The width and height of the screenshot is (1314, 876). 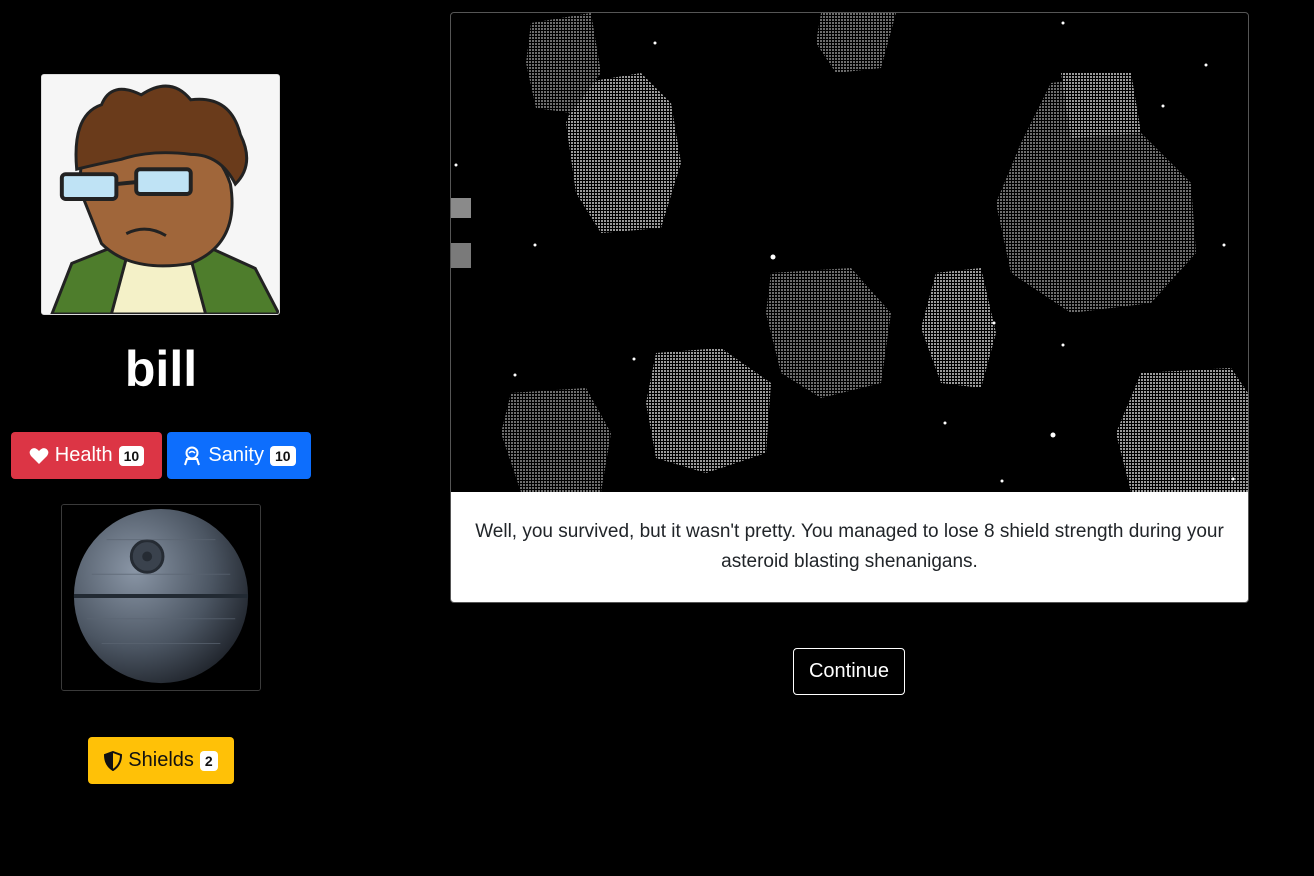 What do you see at coordinates (283, 455) in the screenshot?
I see `sanity-count: 10` at bounding box center [283, 455].